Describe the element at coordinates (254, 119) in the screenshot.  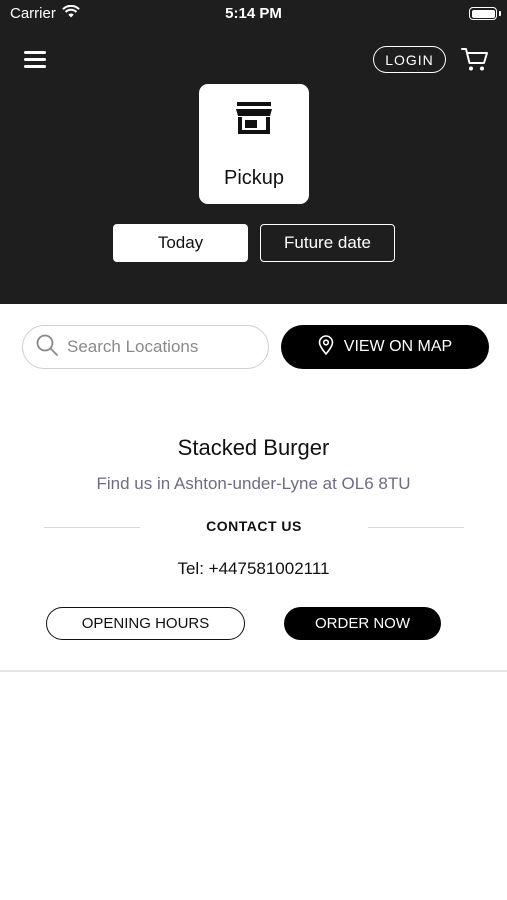
I see `storefront-icon` at that location.